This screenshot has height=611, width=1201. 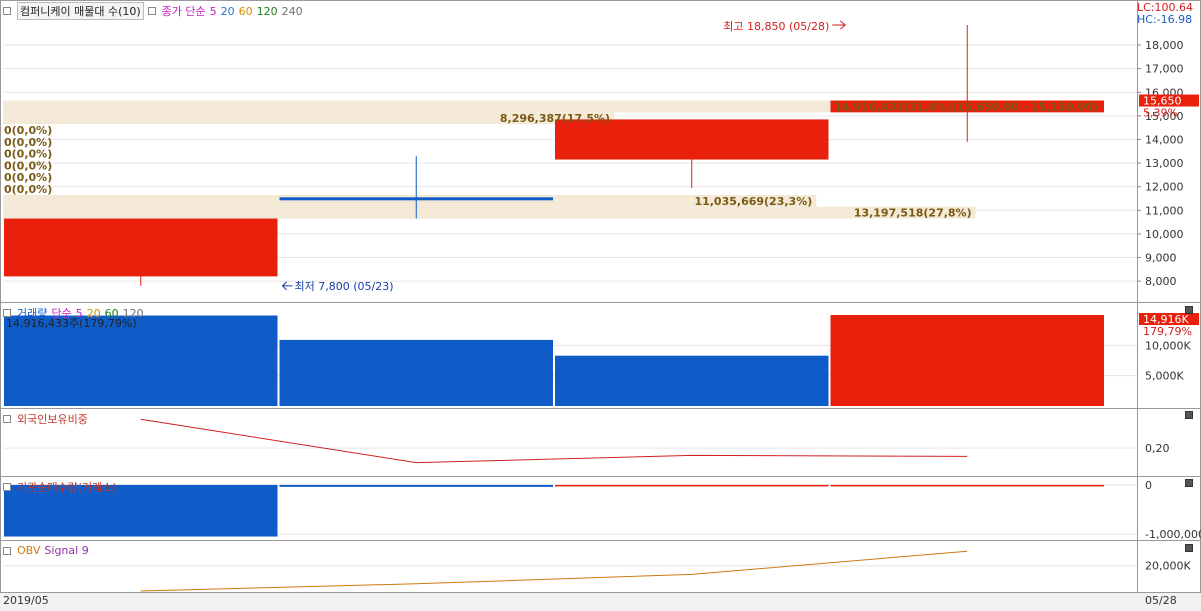 What do you see at coordinates (28, 189) in the screenshot?
I see `volume-profile-label: 0(0,0%)` at bounding box center [28, 189].